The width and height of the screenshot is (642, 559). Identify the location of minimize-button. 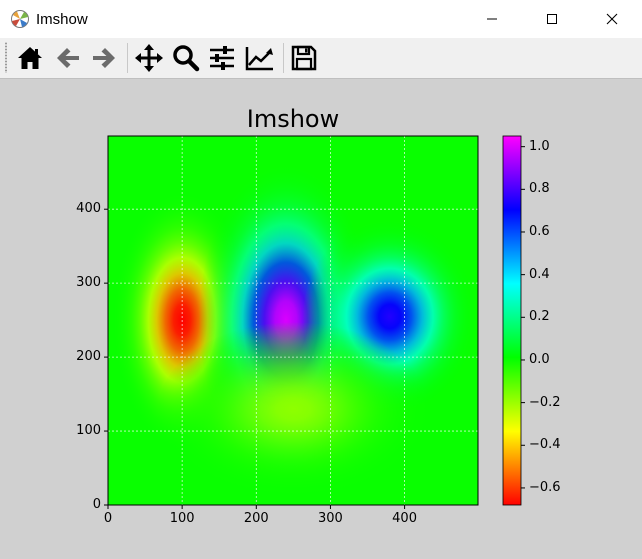
(492, 19).